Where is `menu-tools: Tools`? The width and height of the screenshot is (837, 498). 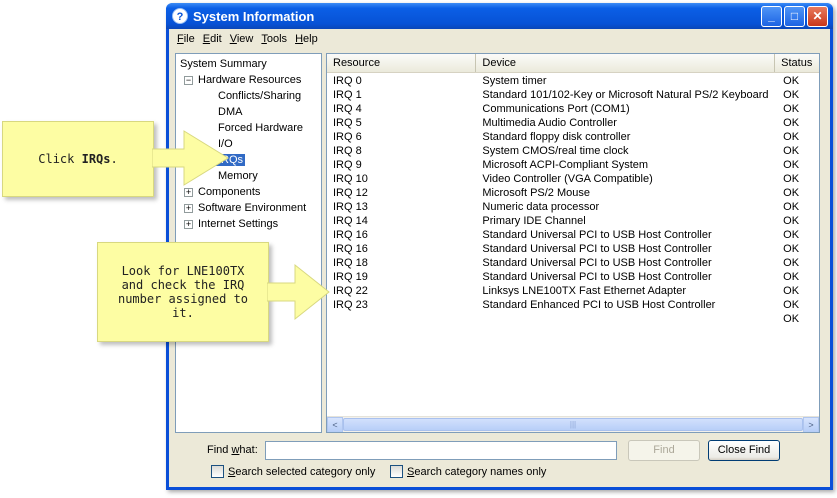
menu-tools: Tools is located at coordinates (274, 39).